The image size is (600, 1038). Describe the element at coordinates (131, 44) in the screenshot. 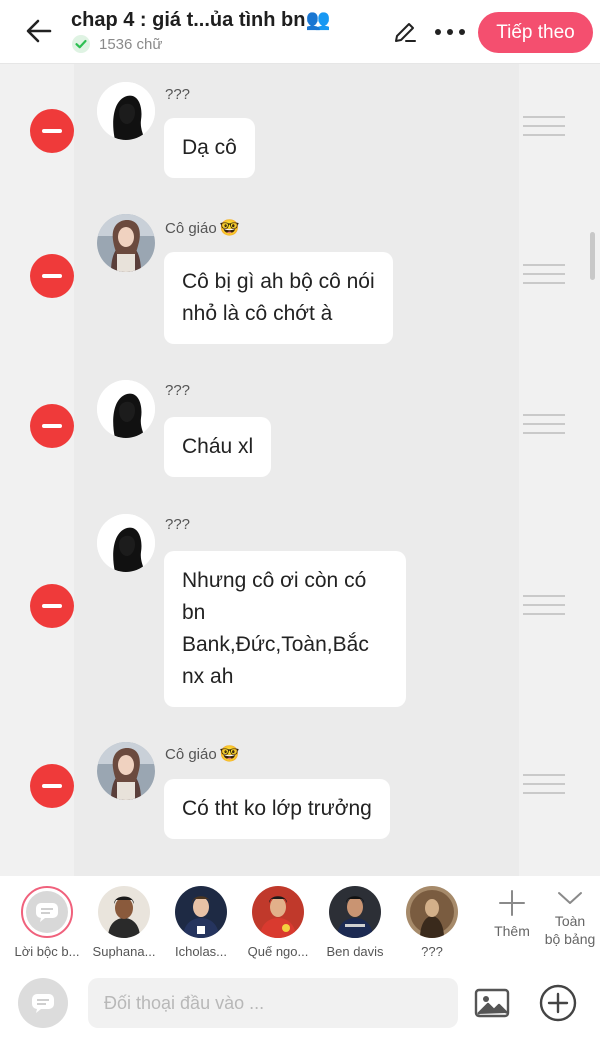

I see `word-count: 1536 chữ` at that location.